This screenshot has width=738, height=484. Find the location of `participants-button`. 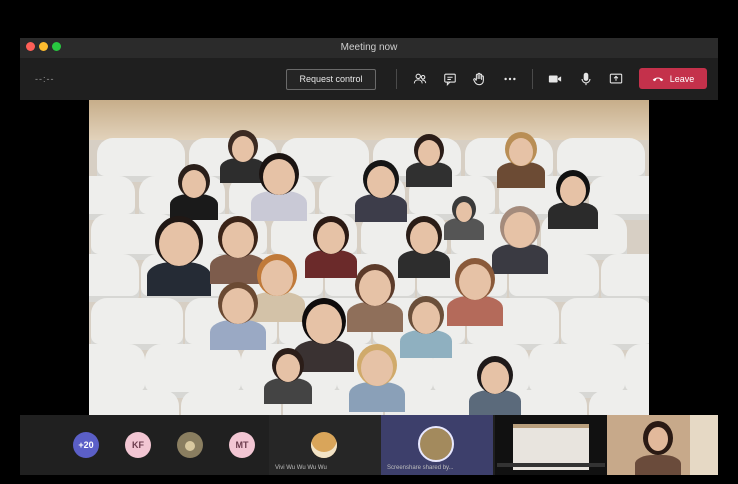

participants-button is located at coordinates (420, 79).